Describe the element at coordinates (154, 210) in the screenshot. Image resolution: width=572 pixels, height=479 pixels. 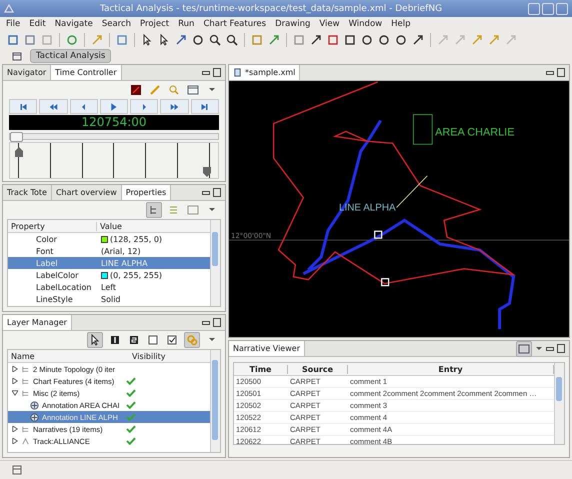
I see `tree-icon` at that location.